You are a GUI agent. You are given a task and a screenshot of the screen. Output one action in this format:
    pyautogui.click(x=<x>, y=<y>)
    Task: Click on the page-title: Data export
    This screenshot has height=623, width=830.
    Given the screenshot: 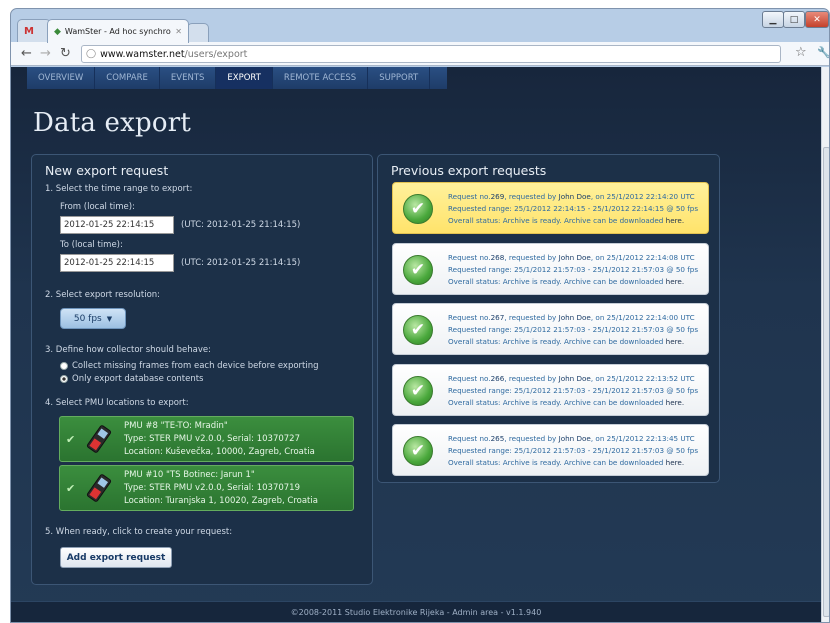 What is the action you would take?
    pyautogui.click(x=112, y=123)
    